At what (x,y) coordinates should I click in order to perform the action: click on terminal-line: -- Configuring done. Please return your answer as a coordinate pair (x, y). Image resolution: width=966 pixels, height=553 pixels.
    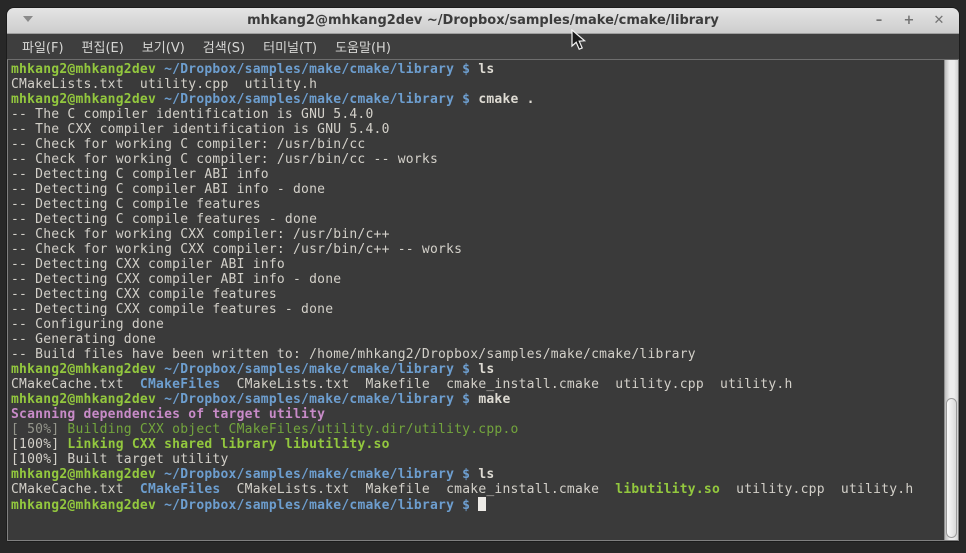
    Looking at the image, I should click on (88, 324).